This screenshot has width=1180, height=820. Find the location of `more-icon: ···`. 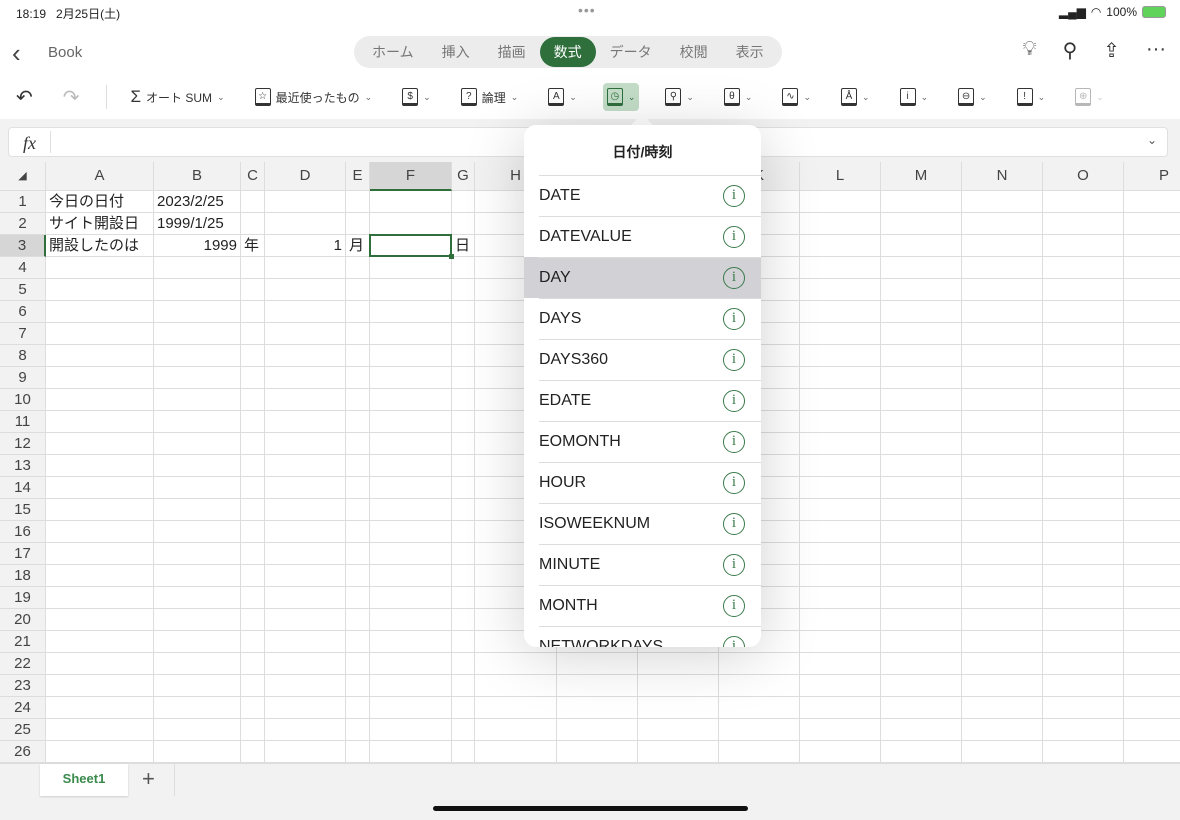

more-icon: ··· is located at coordinates (1156, 50).